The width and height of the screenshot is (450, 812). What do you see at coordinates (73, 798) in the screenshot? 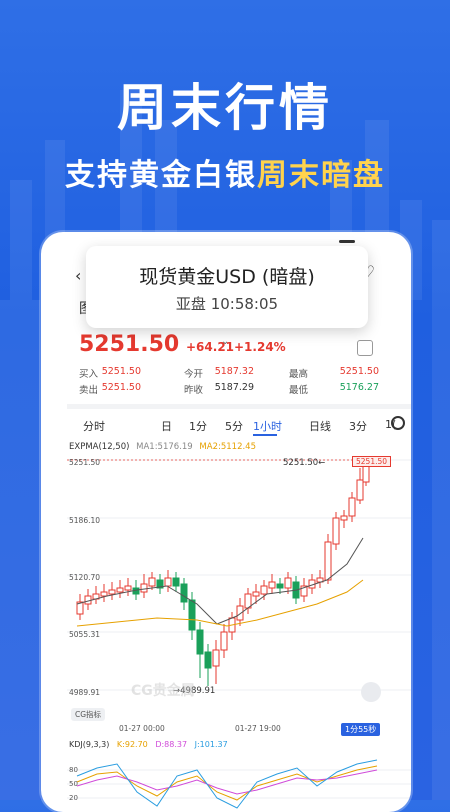
I see `kdj-y-label: 20` at bounding box center [73, 798].